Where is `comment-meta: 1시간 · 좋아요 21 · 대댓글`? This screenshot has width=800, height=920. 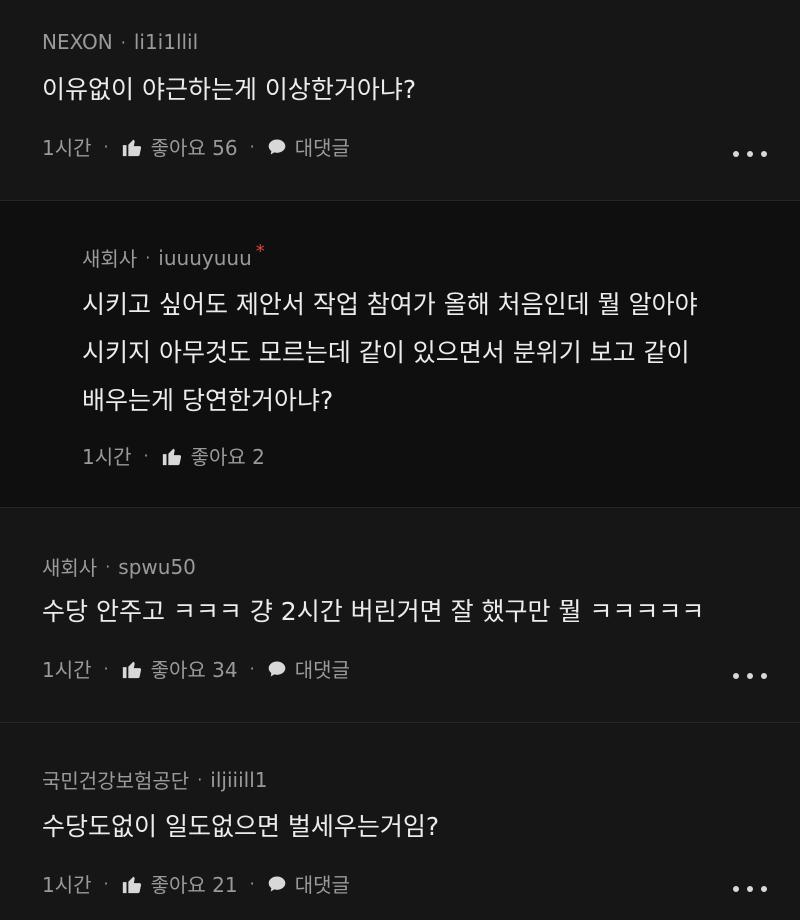
comment-meta: 1시간 · 좋아요 21 · 대댓글 is located at coordinates (196, 883).